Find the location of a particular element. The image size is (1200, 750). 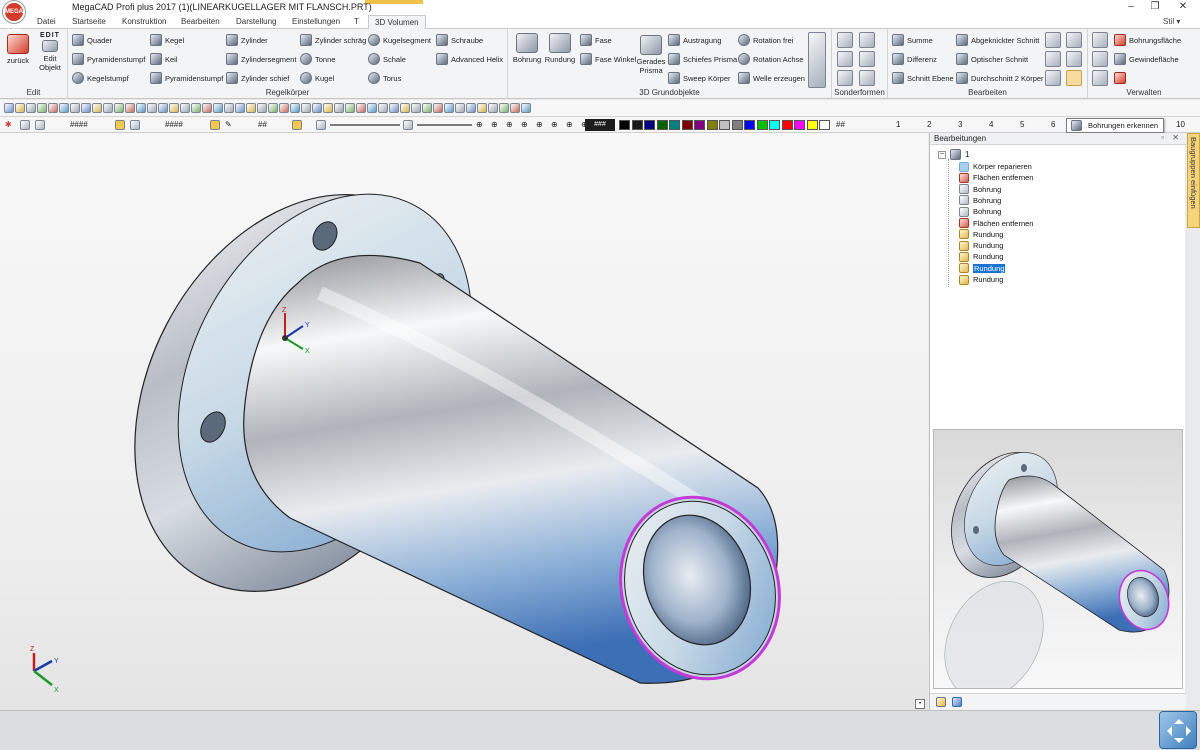

torus-button: Torus is located at coordinates (384, 78).